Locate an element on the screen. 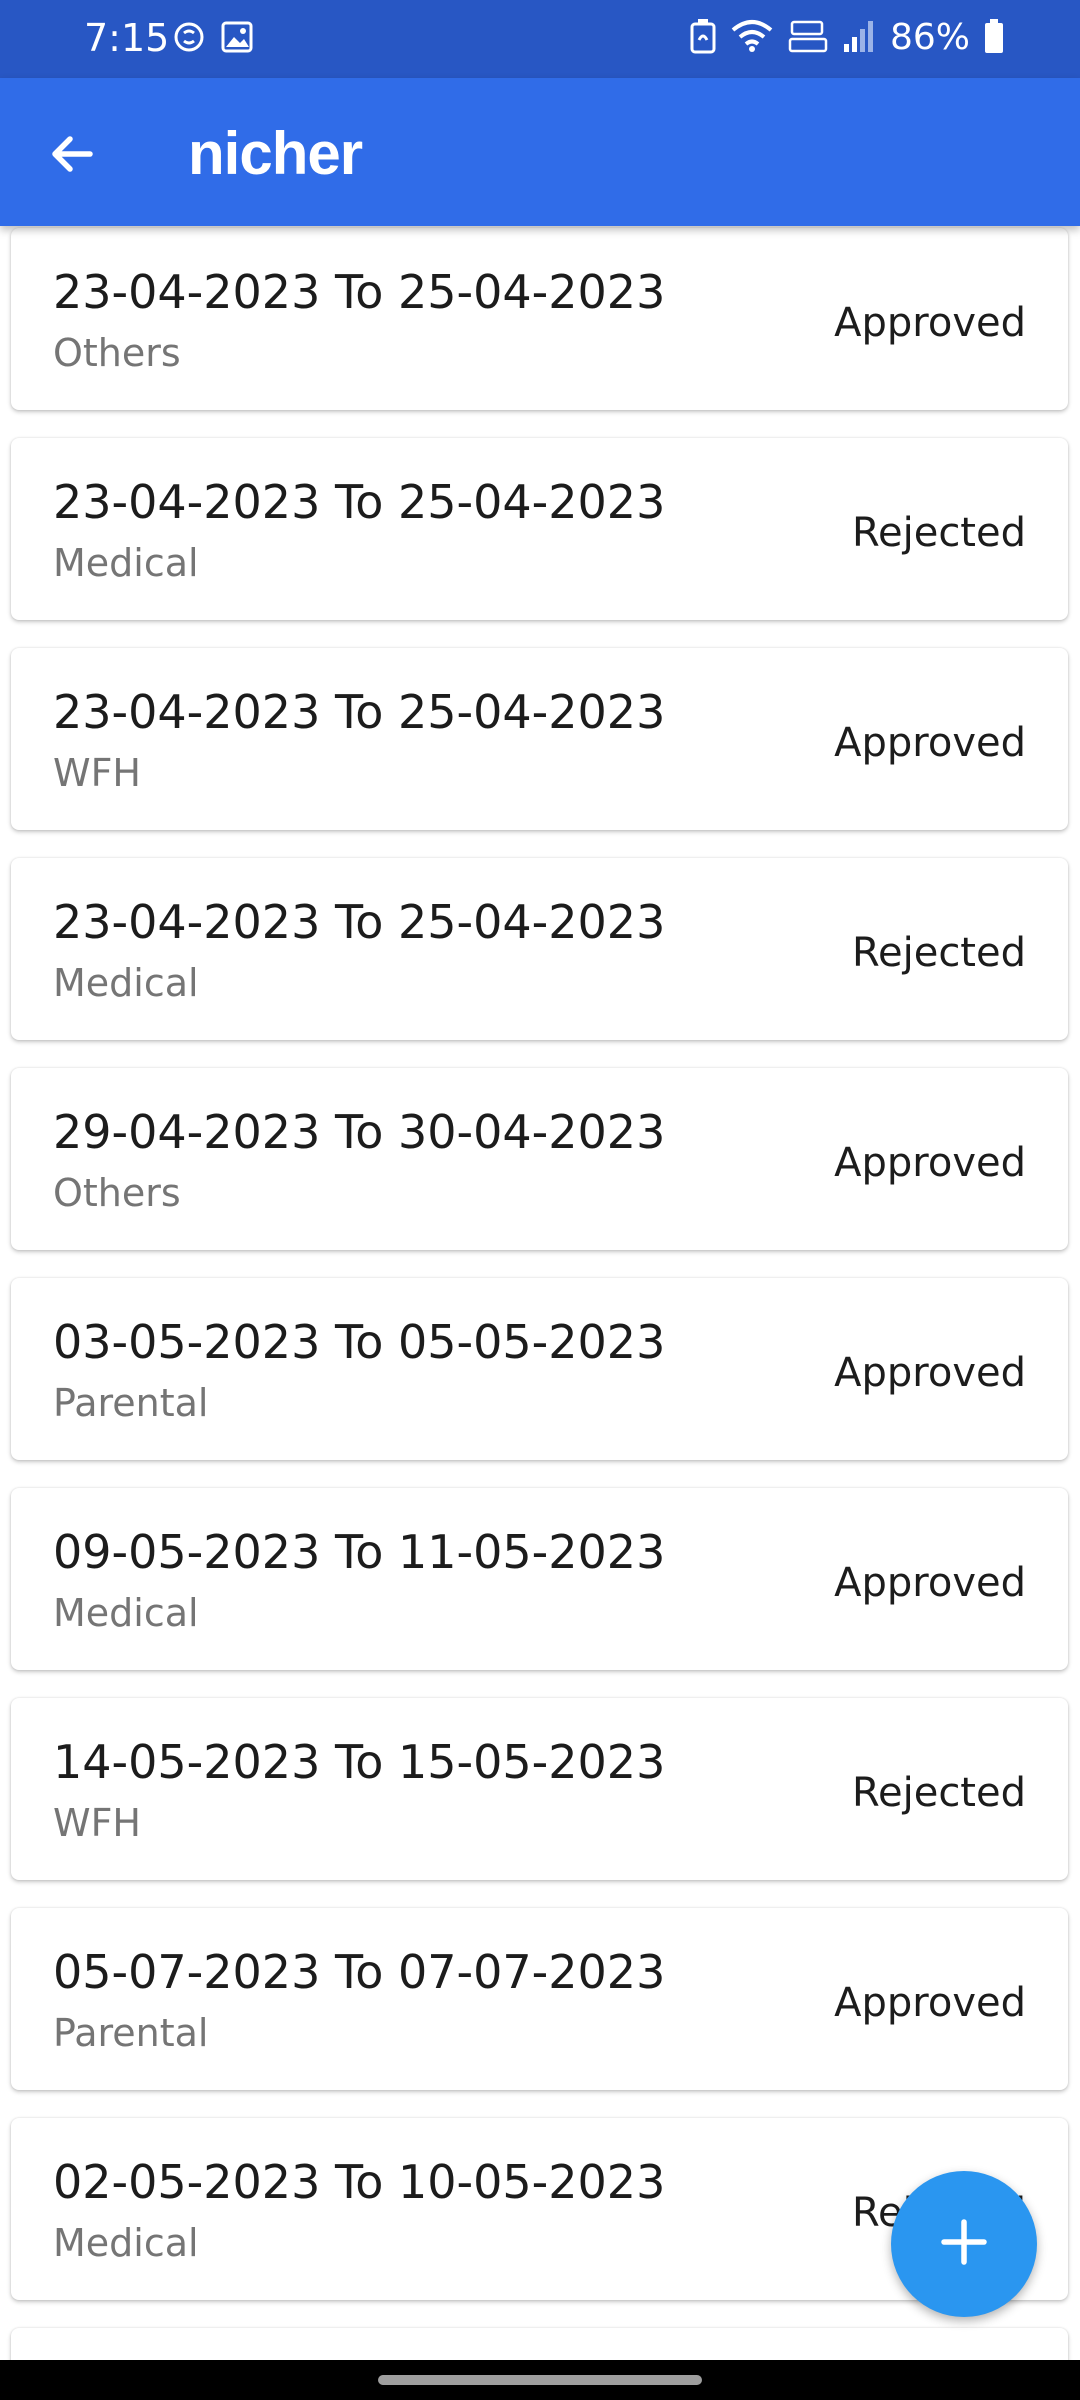 This screenshot has width=1080, height=2400. status-right-icons: 86% is located at coordinates (847, 38).